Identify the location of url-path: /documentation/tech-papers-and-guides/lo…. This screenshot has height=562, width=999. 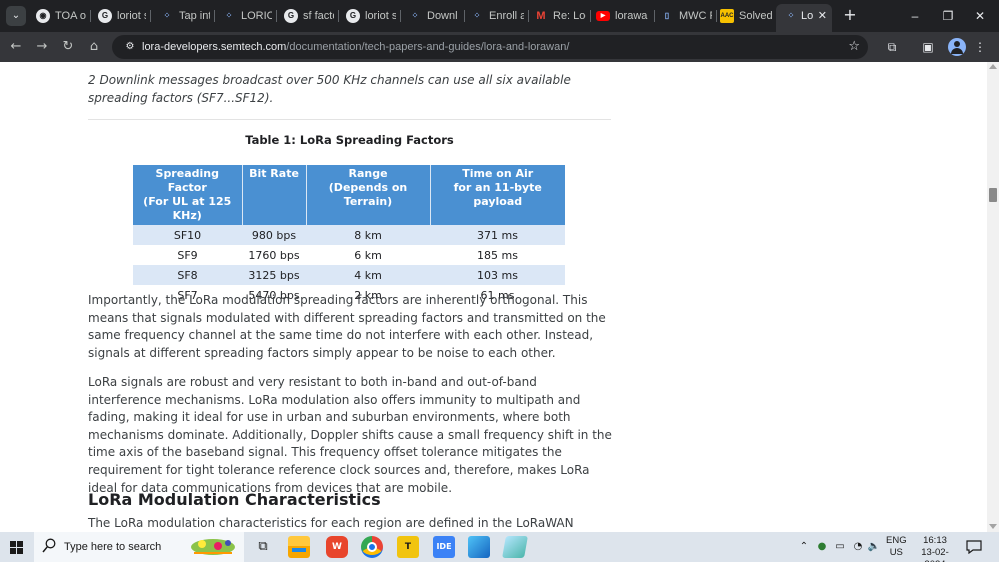
(428, 47).